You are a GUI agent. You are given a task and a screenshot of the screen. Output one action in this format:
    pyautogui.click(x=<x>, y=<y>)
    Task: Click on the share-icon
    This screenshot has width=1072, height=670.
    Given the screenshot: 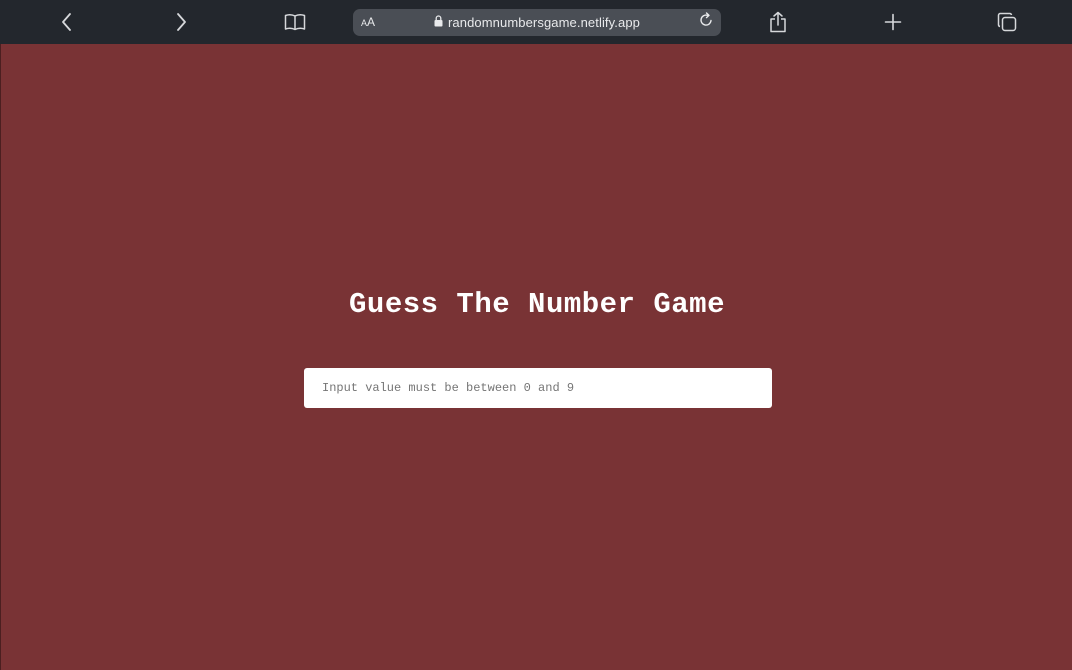 What is the action you would take?
    pyautogui.click(x=778, y=22)
    